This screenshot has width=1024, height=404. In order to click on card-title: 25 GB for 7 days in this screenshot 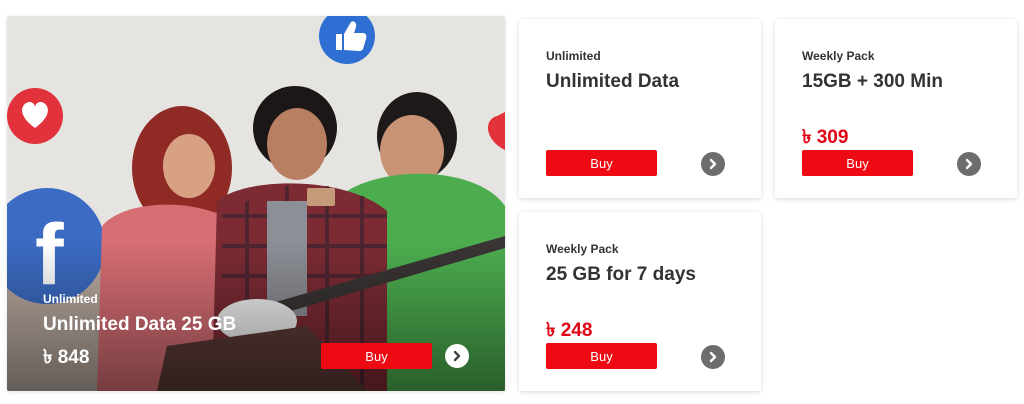, I will do `click(621, 274)`.